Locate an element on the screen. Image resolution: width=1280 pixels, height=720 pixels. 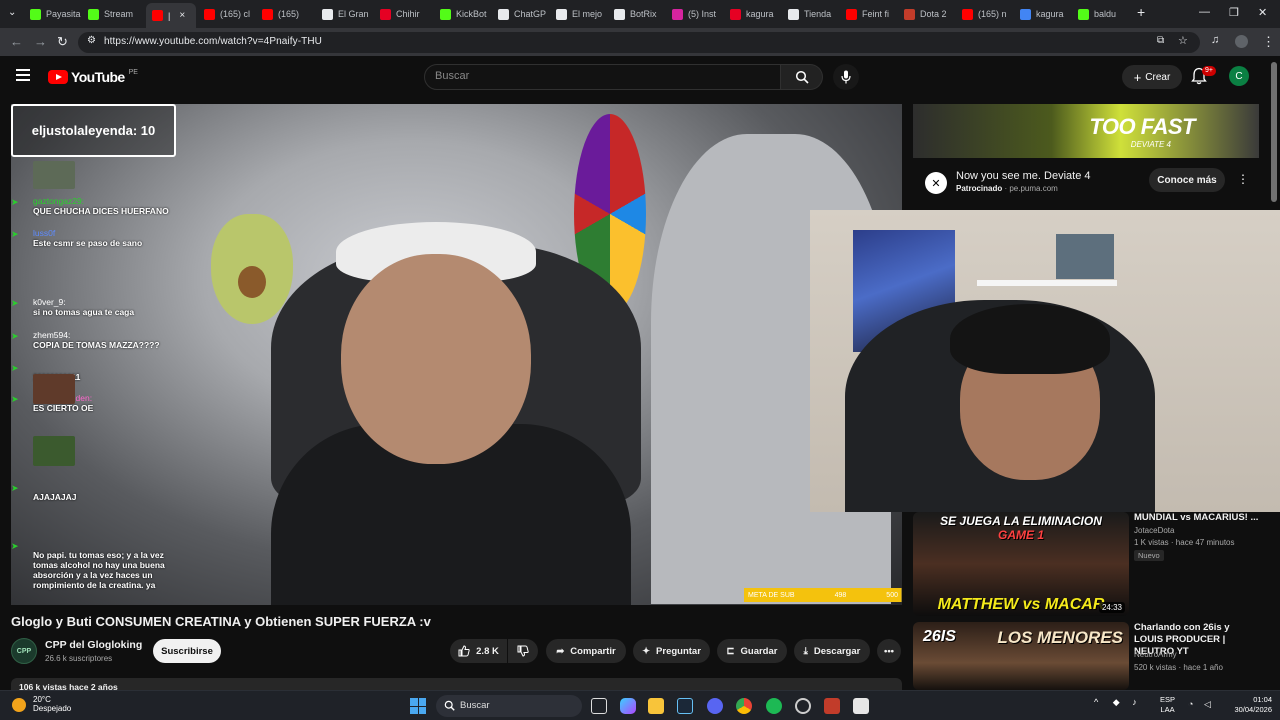
sub-goal-current: 498 is located at coordinates (840, 595).